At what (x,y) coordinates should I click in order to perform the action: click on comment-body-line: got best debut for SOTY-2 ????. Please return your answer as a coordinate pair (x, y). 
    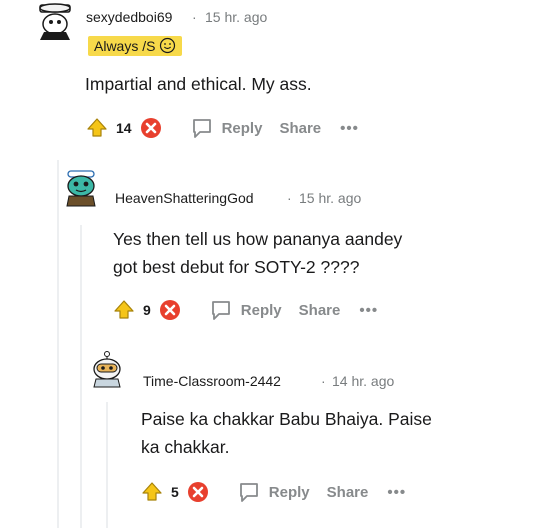
    Looking at the image, I should click on (236, 267).